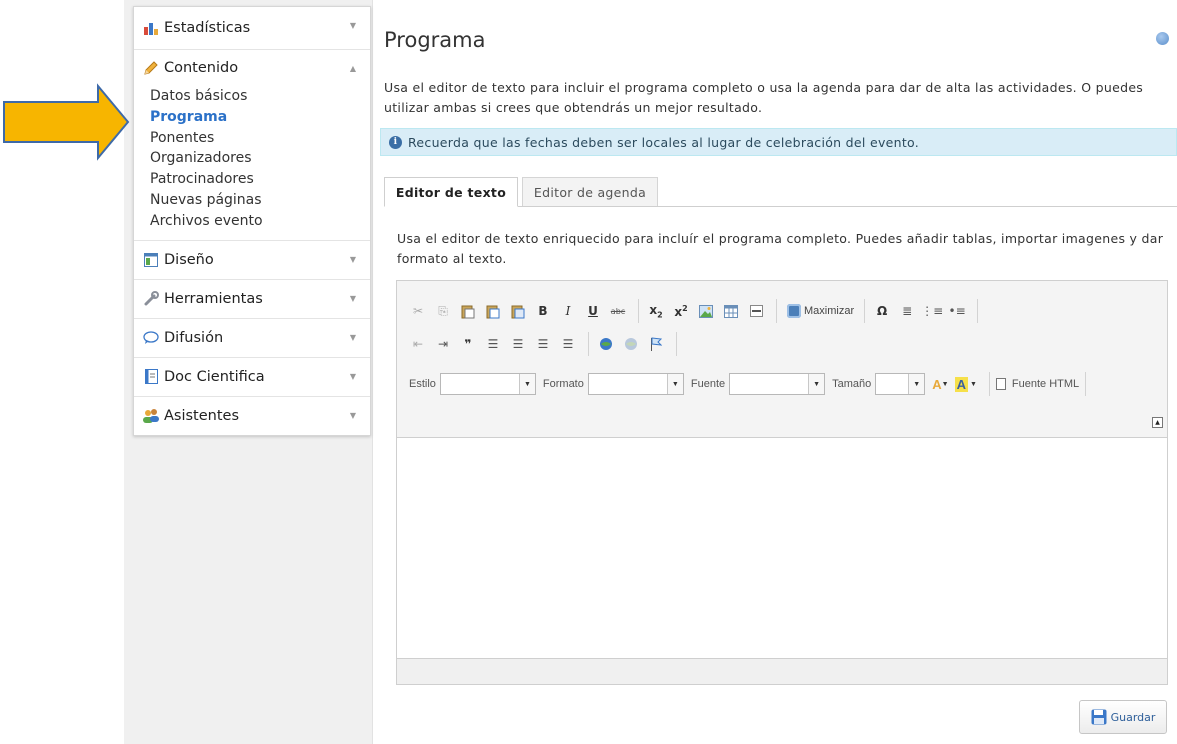  Describe the element at coordinates (443, 344) in the screenshot. I see `indent-icon: ⇥` at that location.